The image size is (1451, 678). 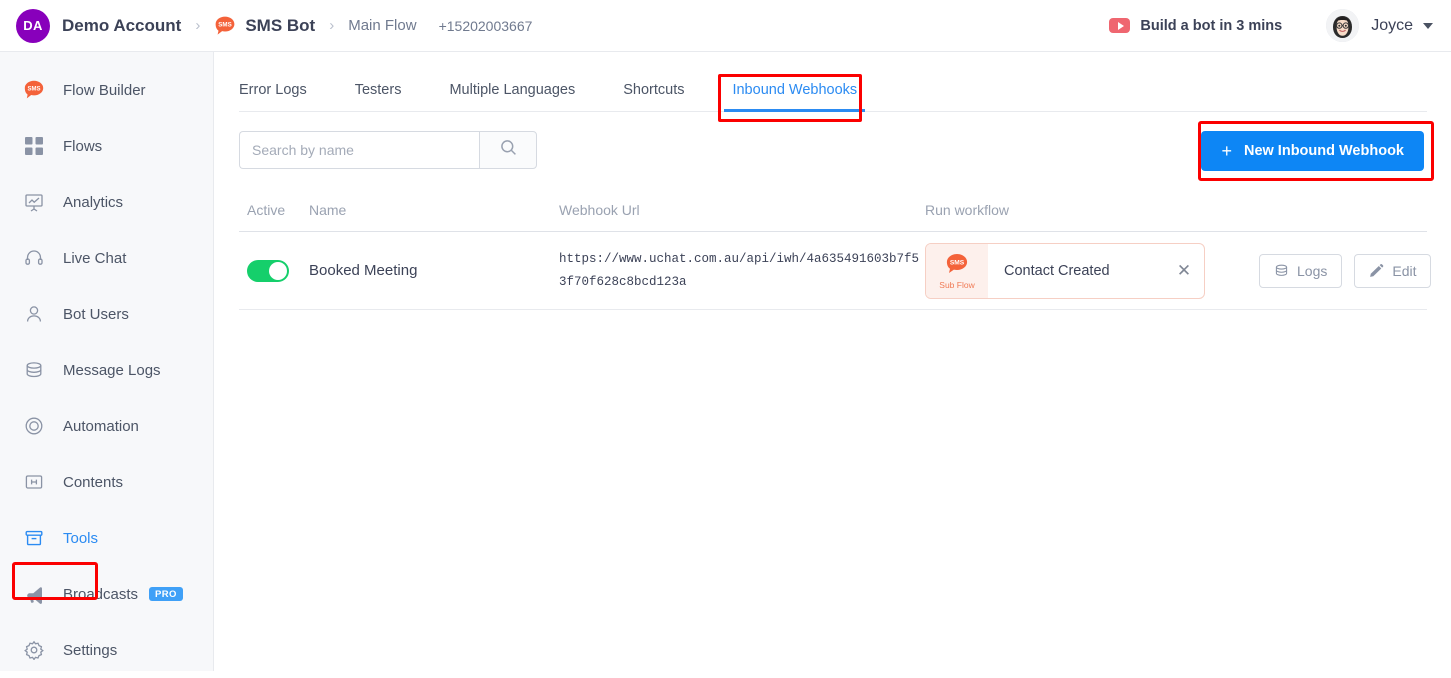 I want to click on youtube-icon, so click(x=1120, y=25).